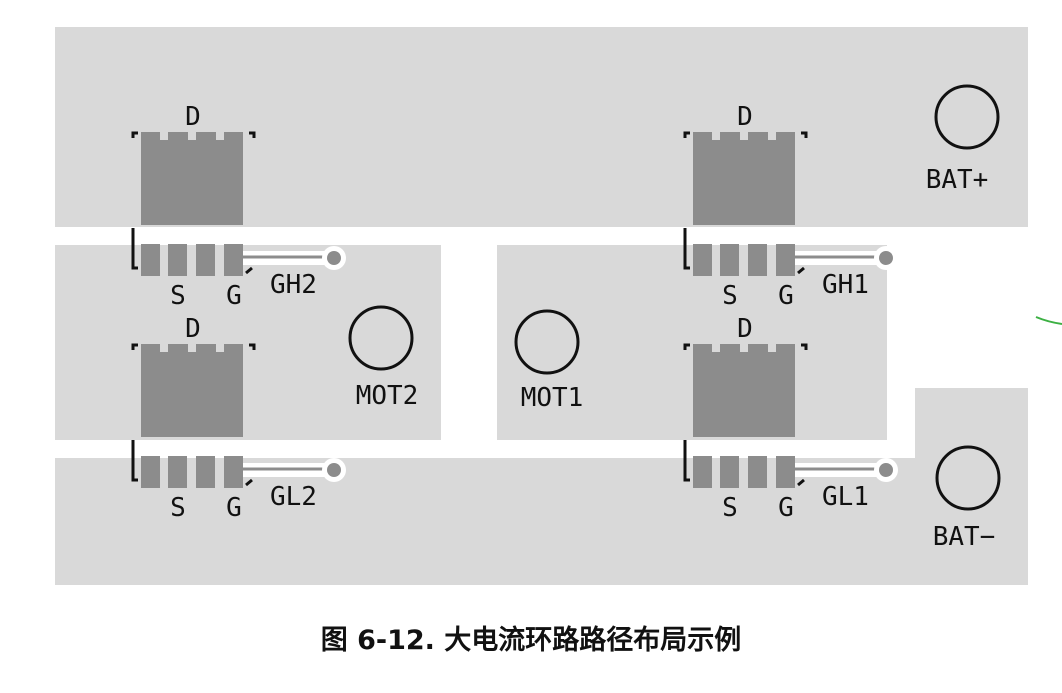 This screenshot has height=693, width=1062. What do you see at coordinates (957, 180) in the screenshot?
I see `bat-plus-label: BAT+` at bounding box center [957, 180].